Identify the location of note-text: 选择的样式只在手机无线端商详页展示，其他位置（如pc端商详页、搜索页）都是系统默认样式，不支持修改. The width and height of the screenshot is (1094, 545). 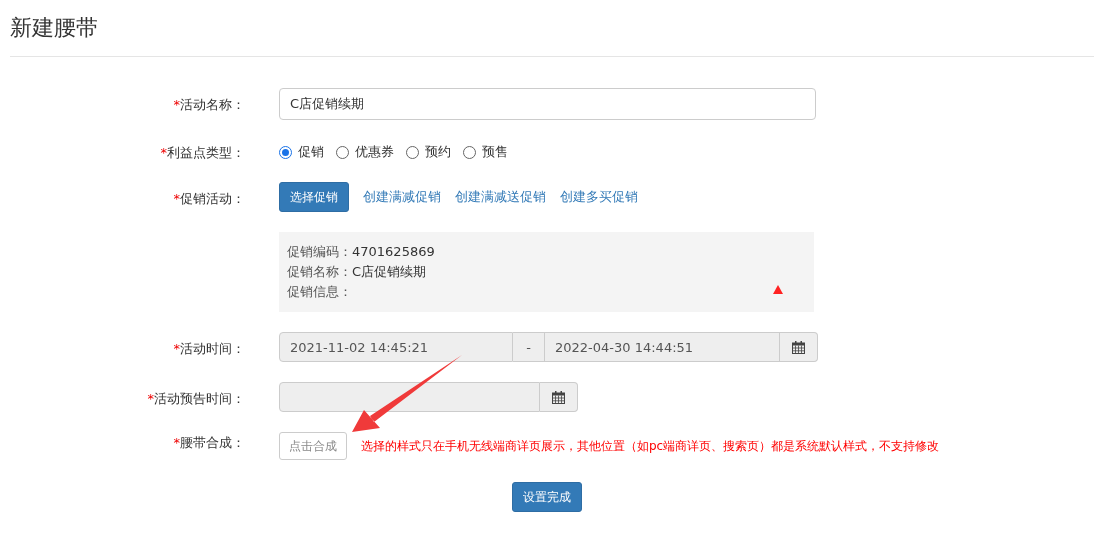
(650, 446).